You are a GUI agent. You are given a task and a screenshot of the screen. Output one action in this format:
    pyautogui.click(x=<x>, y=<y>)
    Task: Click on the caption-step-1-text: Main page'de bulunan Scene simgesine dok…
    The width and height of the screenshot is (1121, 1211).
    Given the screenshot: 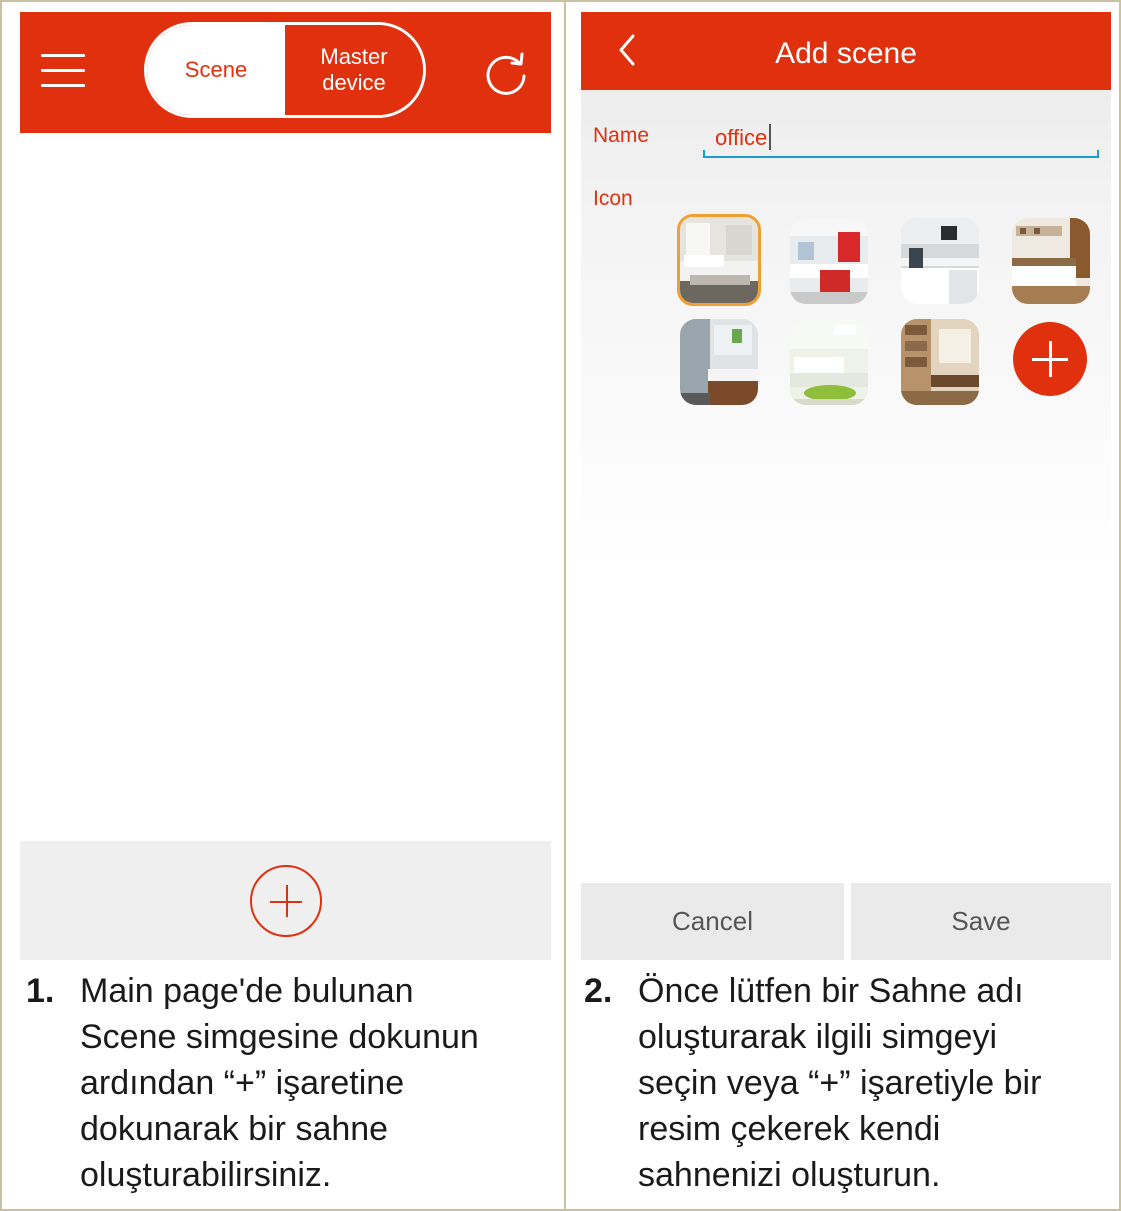 What is the action you would take?
    pyautogui.click(x=279, y=1083)
    